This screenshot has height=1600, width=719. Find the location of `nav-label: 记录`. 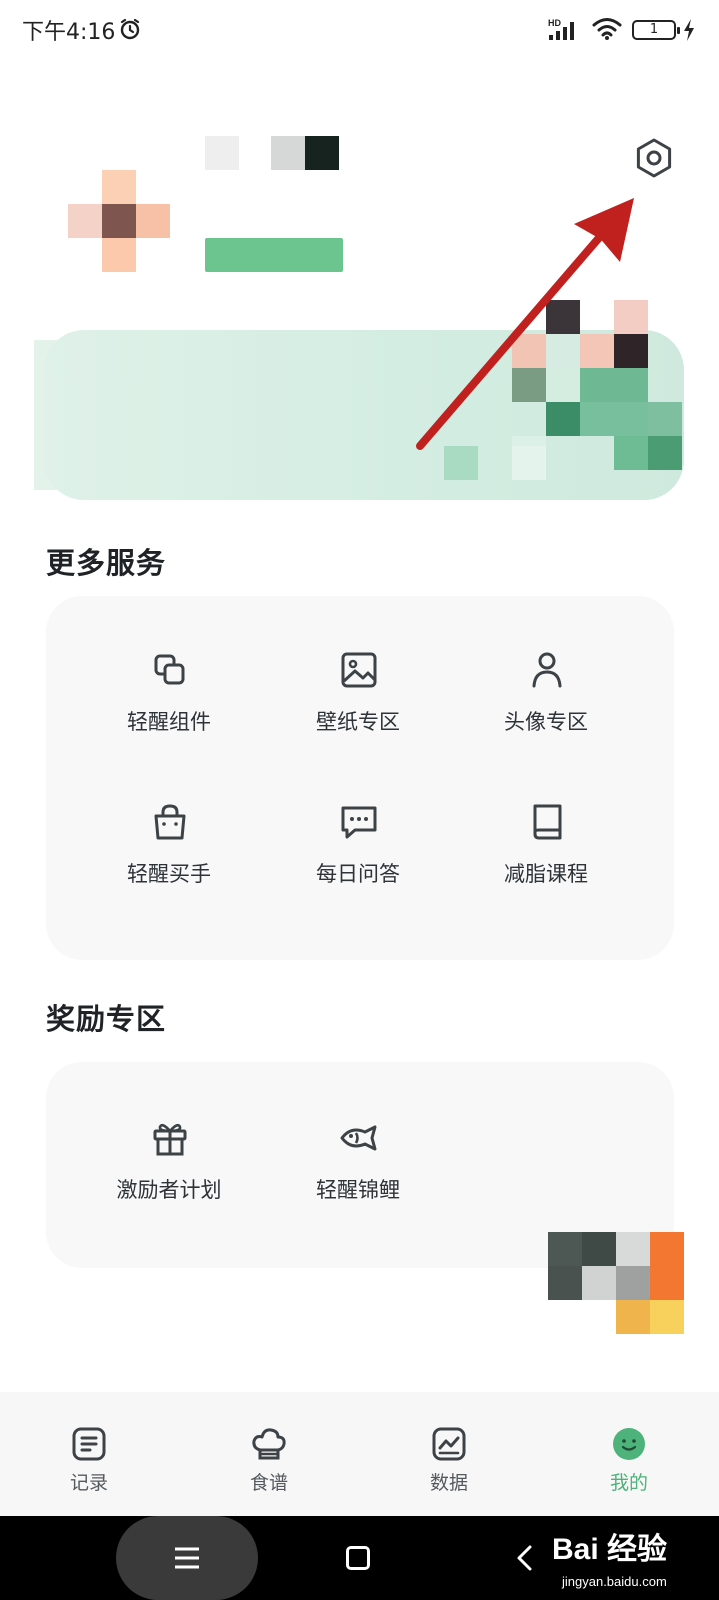

nav-label: 记录 is located at coordinates (88, 1483).